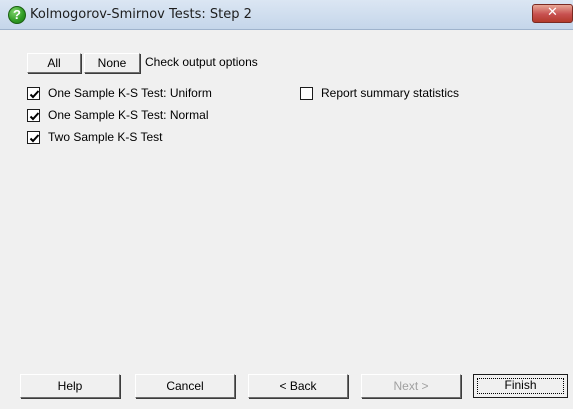  What do you see at coordinates (130, 93) in the screenshot?
I see `checkbox-label: One Sample K-S Test: Uniform` at bounding box center [130, 93].